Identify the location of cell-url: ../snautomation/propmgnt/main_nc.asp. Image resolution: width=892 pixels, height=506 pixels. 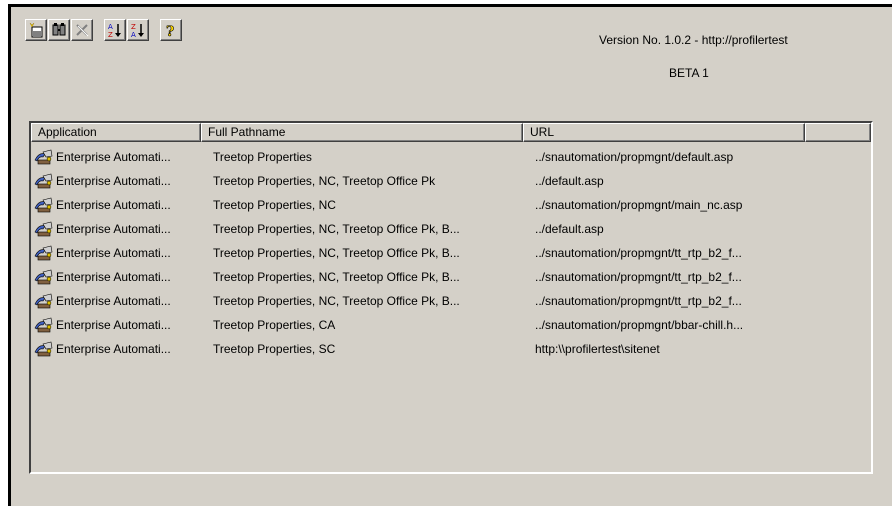
(639, 205).